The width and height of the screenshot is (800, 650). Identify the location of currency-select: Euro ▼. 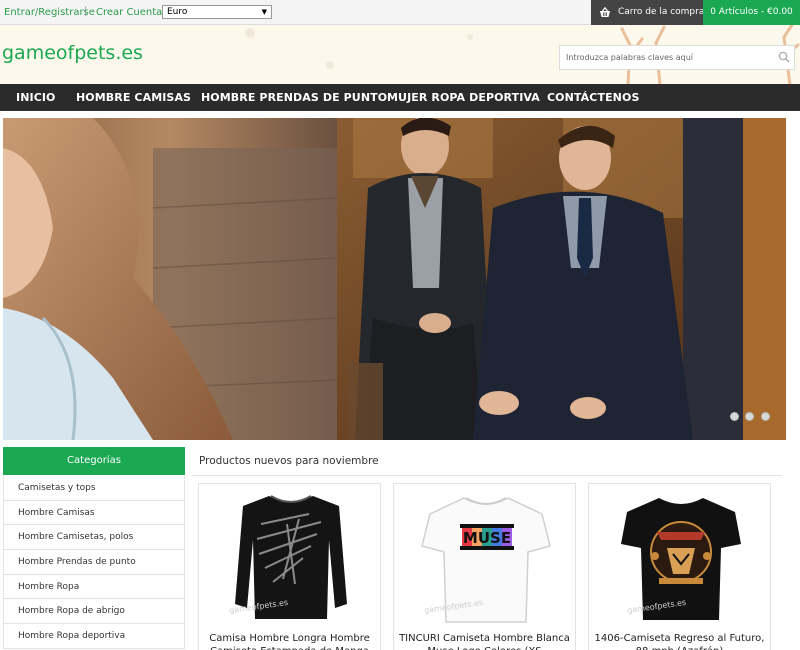
(217, 12).